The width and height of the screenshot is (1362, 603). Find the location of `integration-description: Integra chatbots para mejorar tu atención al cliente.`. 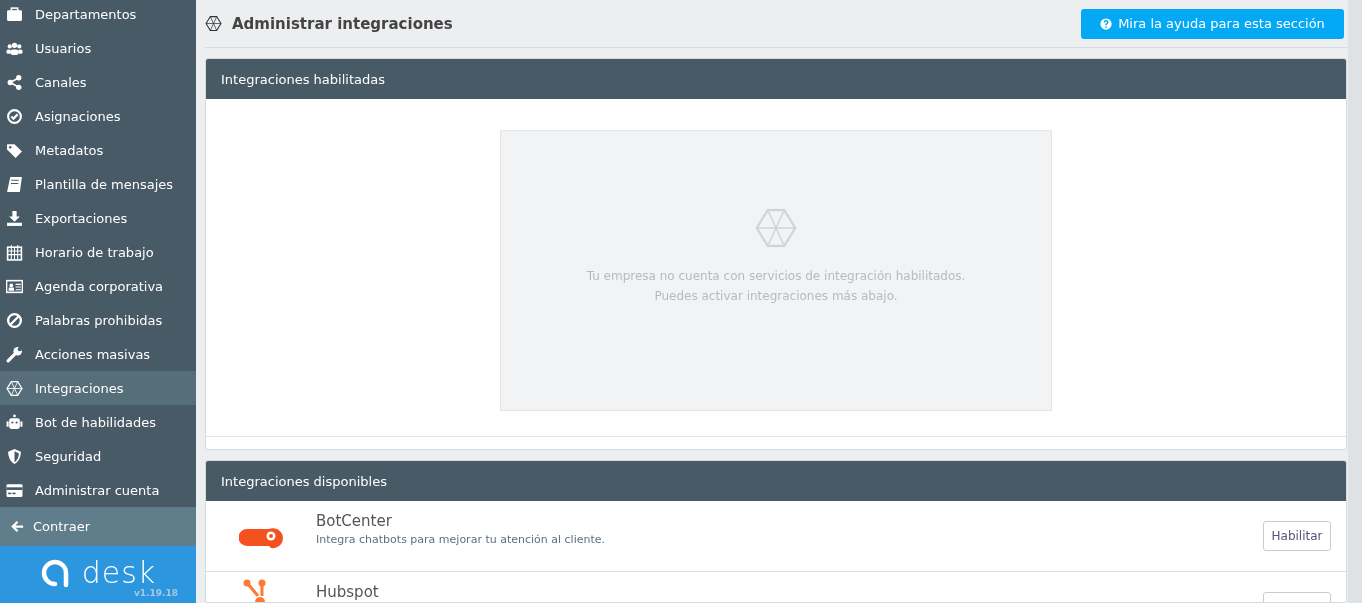

integration-description: Integra chatbots para mejorar tu atención al cliente. is located at coordinates (461, 539).